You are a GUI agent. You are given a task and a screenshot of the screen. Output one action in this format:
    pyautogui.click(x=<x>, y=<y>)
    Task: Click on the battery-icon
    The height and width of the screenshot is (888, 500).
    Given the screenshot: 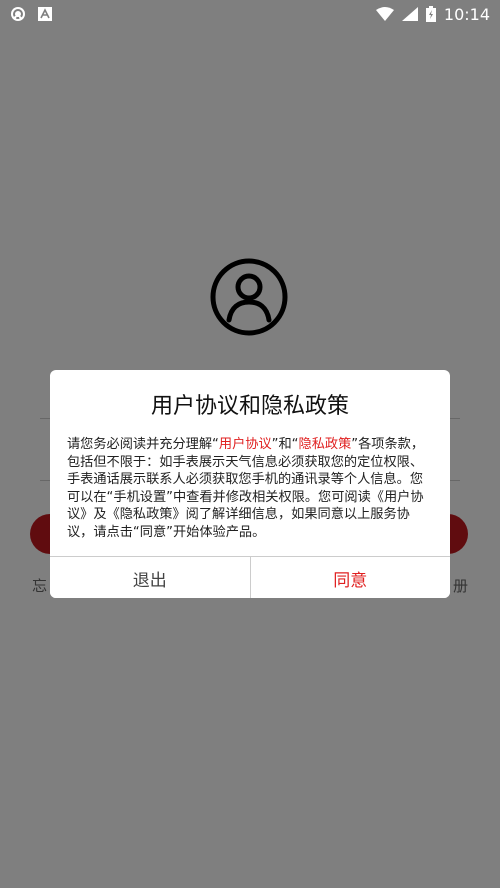 What is the action you would take?
    pyautogui.click(x=430, y=14)
    